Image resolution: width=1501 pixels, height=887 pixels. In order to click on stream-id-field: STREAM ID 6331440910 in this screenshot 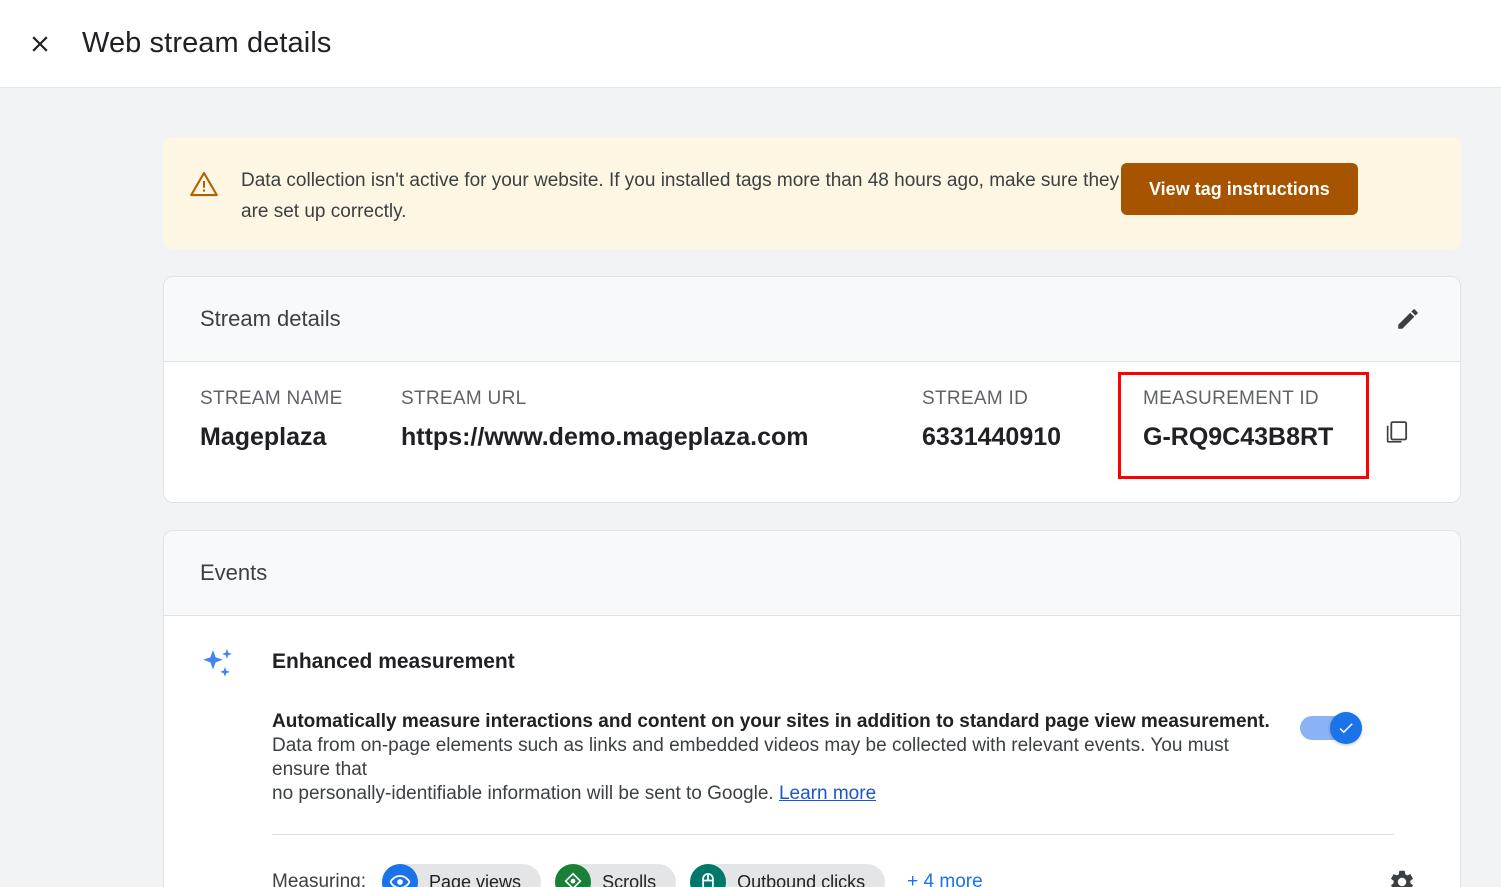, I will do `click(991, 420)`.